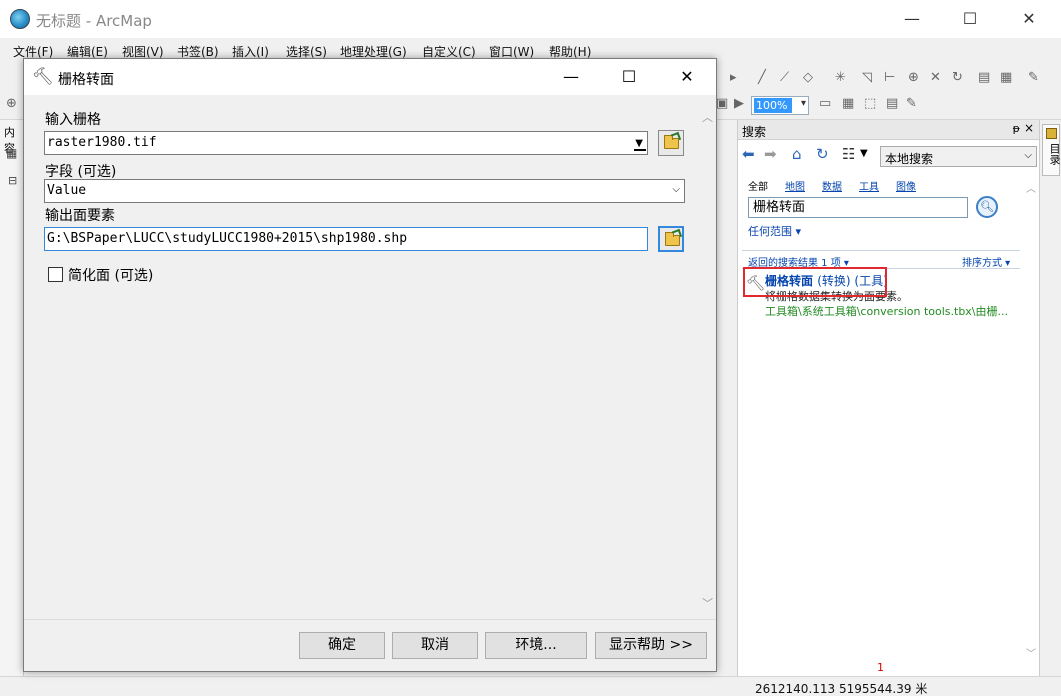  I want to click on zoom-combo: 100% ▾, so click(780, 105).